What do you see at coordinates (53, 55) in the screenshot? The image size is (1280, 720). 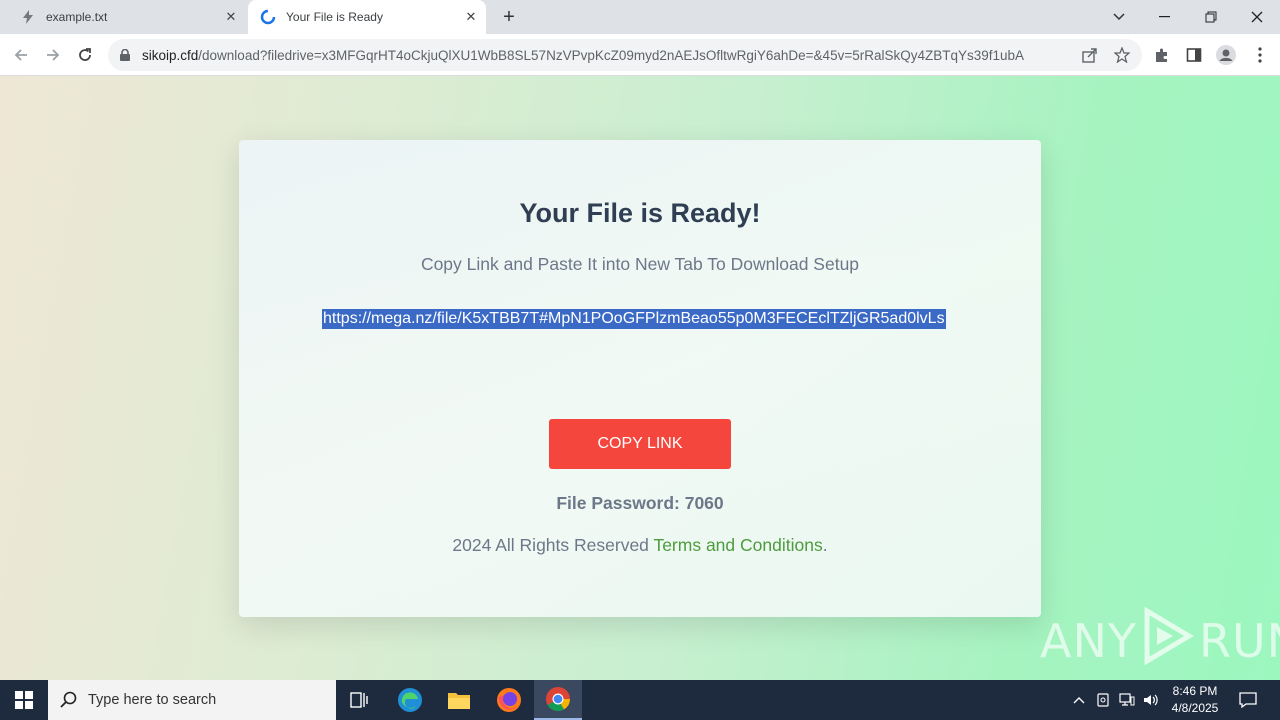 I see `forward-button` at bounding box center [53, 55].